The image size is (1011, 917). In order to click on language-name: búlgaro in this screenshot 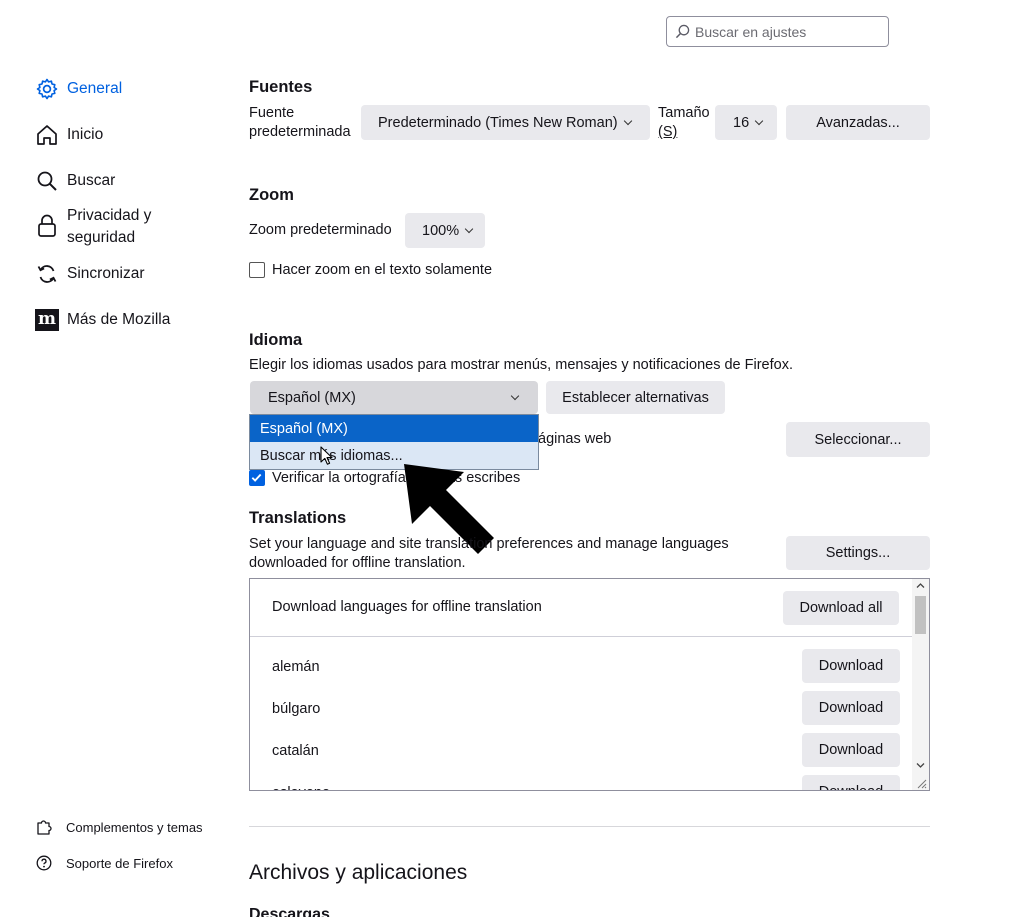, I will do `click(296, 709)`.